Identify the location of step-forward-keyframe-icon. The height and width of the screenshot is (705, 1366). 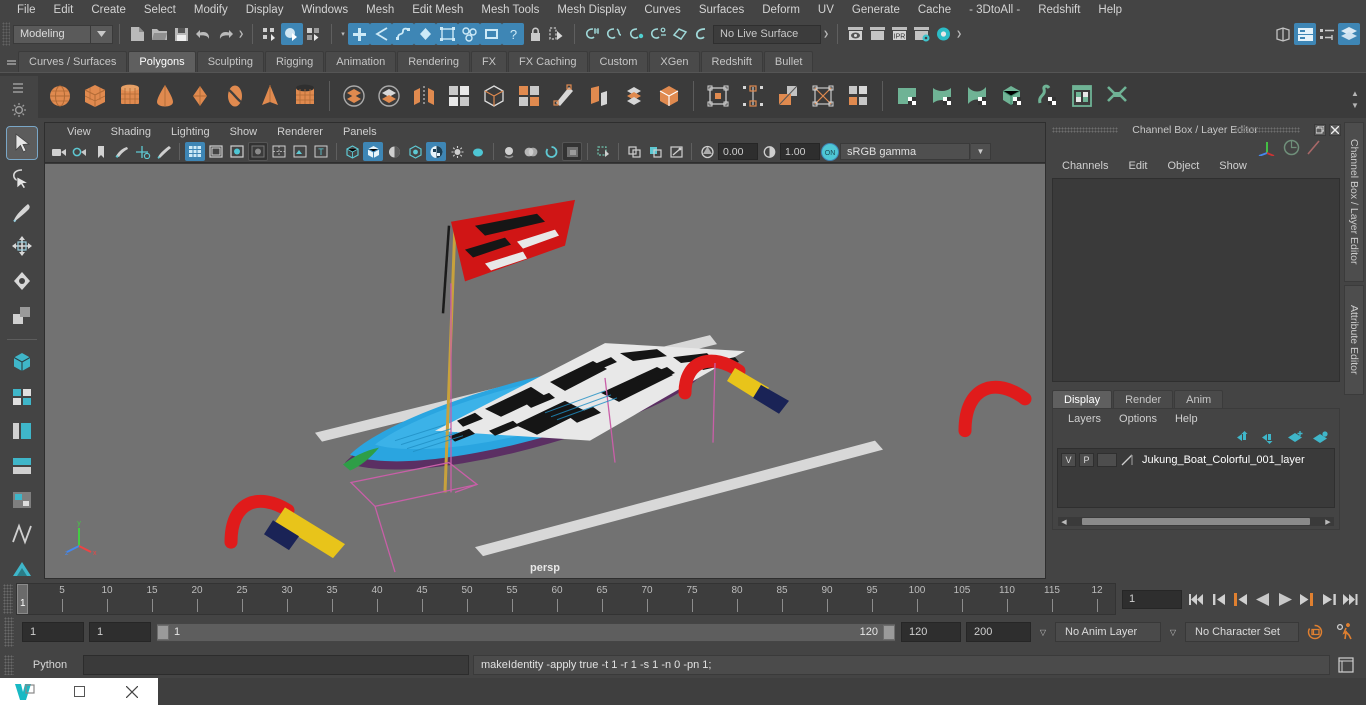
(1329, 599).